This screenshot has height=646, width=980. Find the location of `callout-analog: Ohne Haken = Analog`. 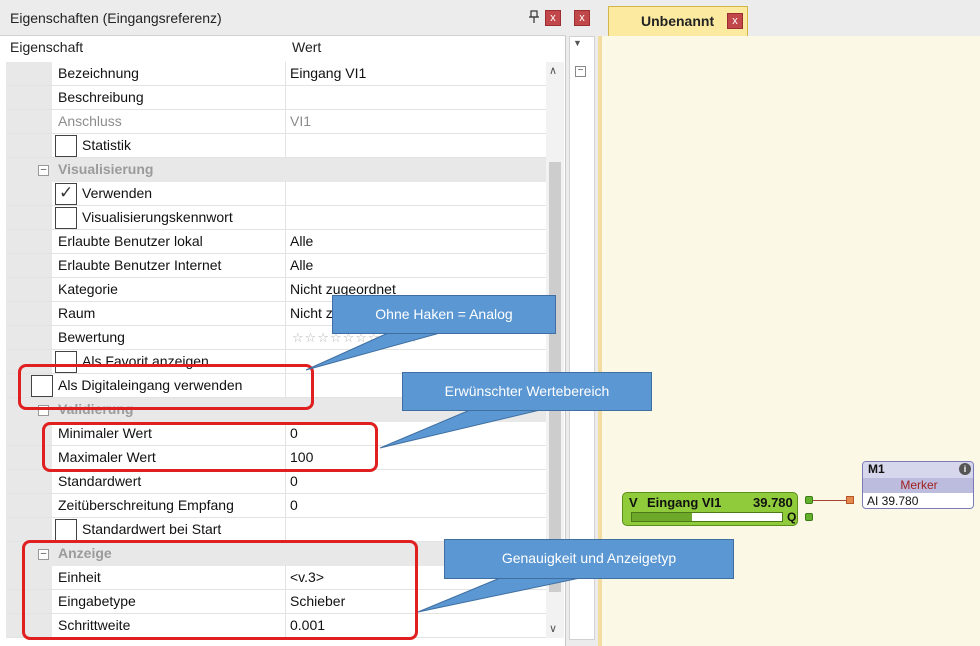

callout-analog: Ohne Haken = Analog is located at coordinates (444, 314).